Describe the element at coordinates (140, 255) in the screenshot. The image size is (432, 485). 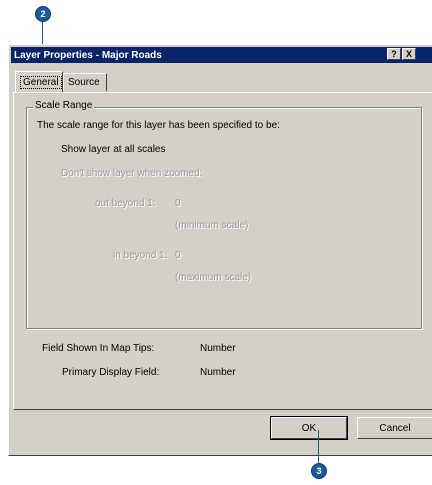
I see `in-beyond-label: in beyond 1:` at that location.